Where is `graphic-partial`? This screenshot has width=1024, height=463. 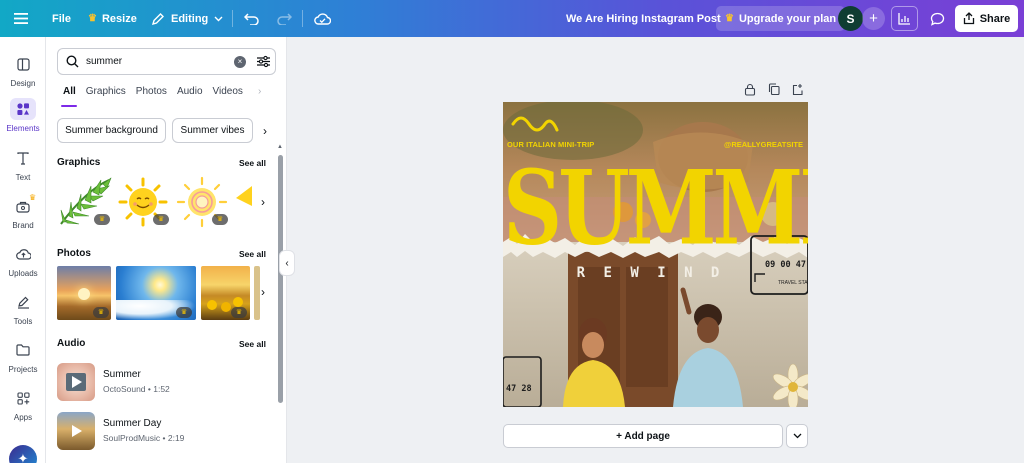
graphic-partial is located at coordinates (243, 202).